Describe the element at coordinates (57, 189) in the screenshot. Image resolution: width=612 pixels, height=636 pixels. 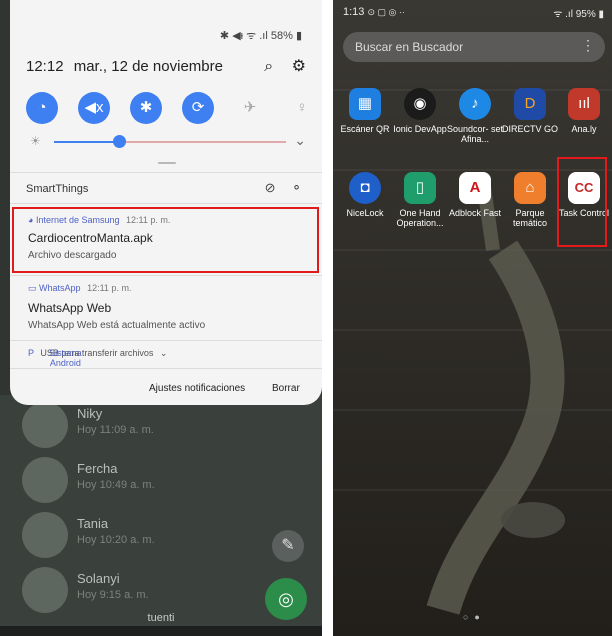
I see `smartthings-label: SmartThings` at that location.